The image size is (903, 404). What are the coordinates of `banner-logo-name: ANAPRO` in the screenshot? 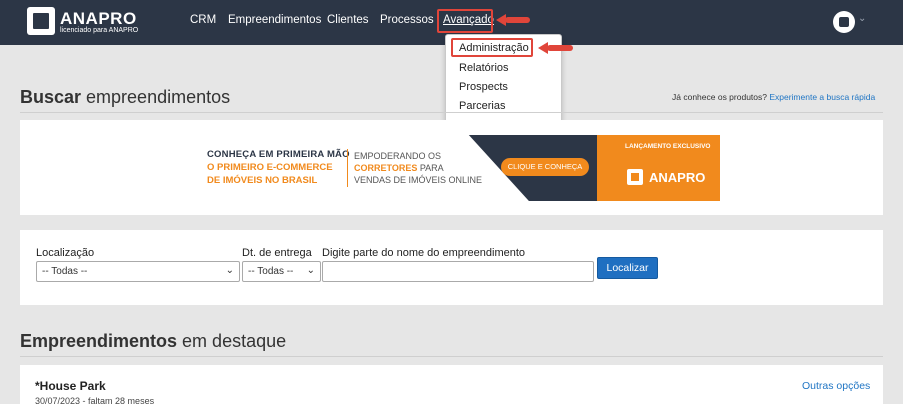 It's located at (677, 177).